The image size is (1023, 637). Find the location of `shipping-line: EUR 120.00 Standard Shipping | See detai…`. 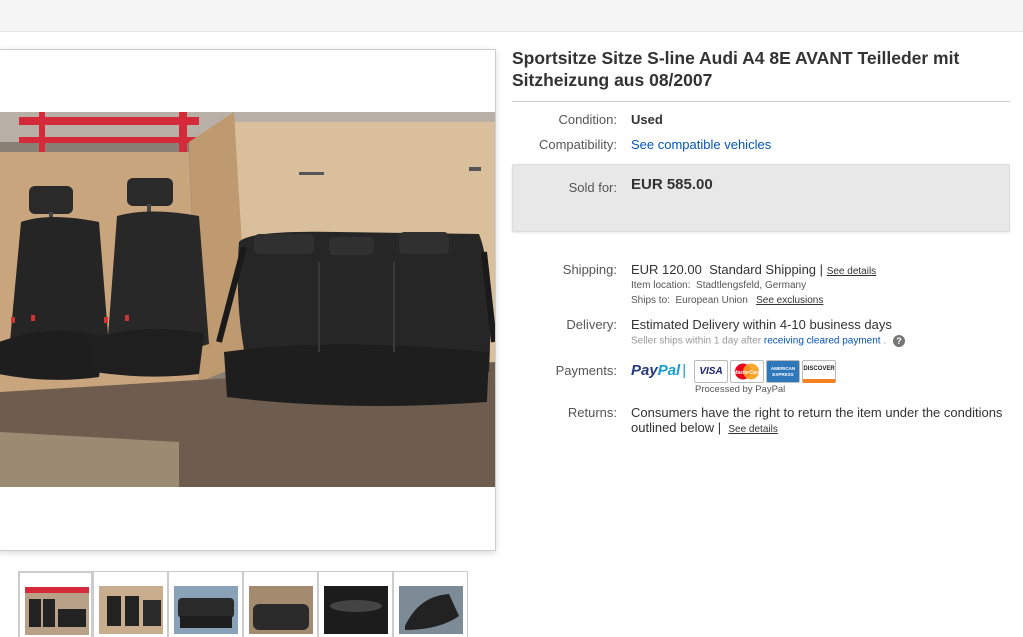

shipping-line: EUR 120.00 Standard Shipping | See detai… is located at coordinates (753, 269).